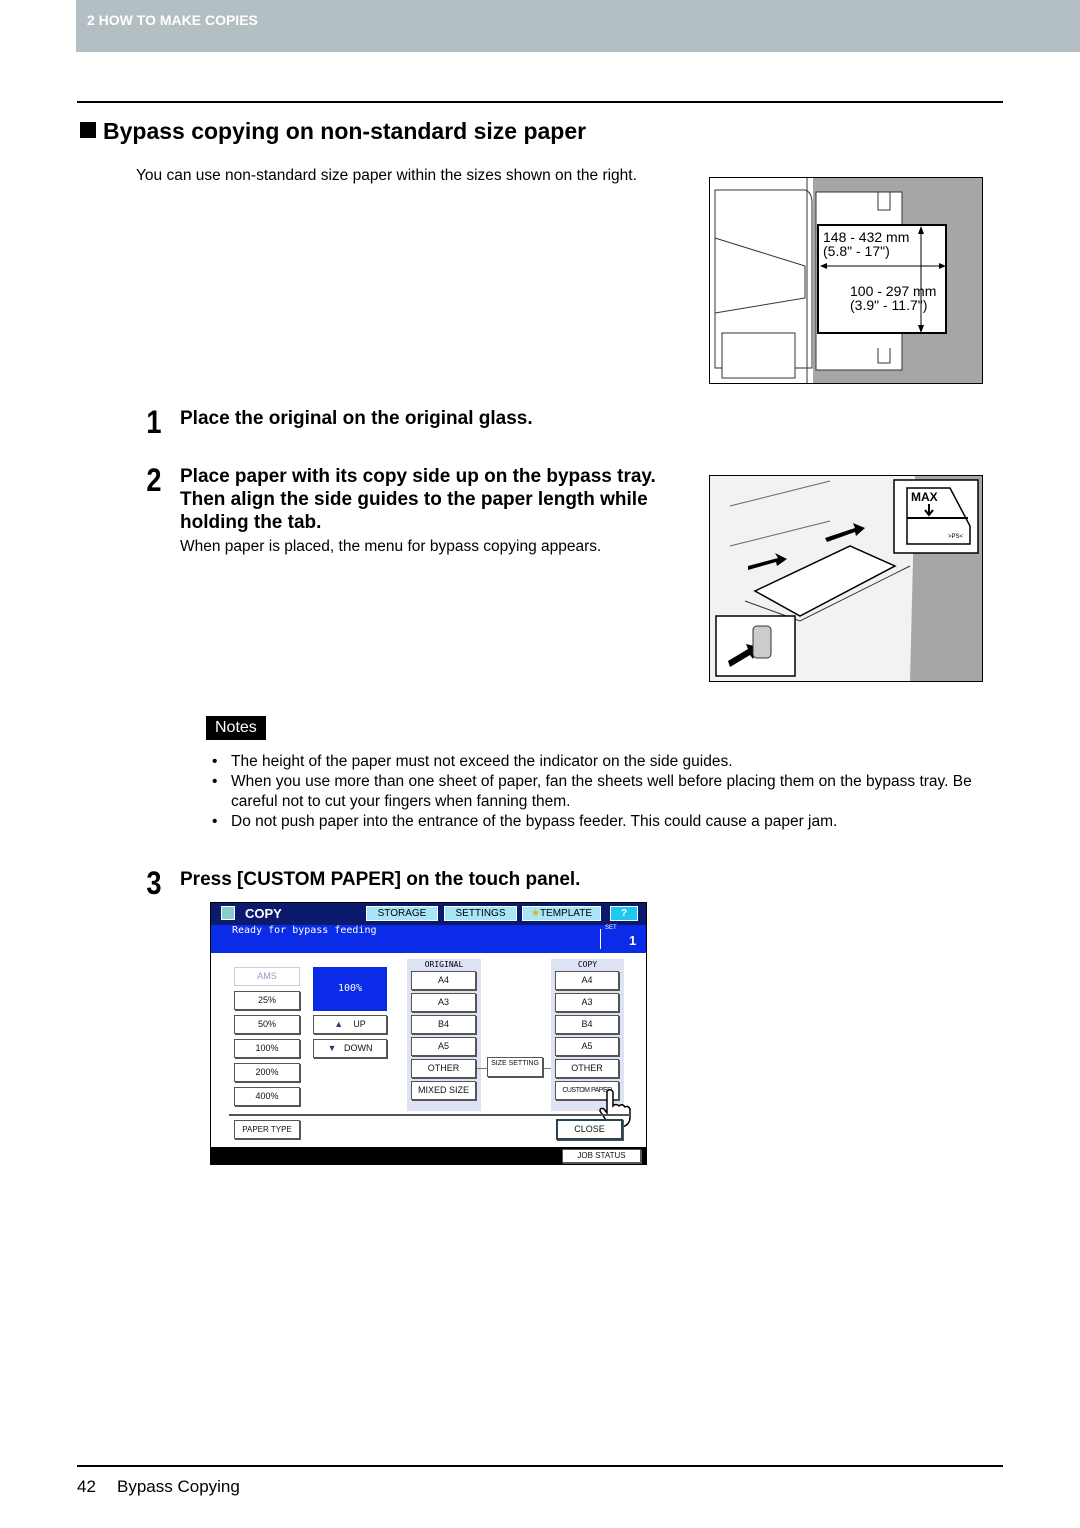 The height and width of the screenshot is (1528, 1080). What do you see at coordinates (956, 537) in the screenshot?
I see `ps-marker: >PS<` at bounding box center [956, 537].